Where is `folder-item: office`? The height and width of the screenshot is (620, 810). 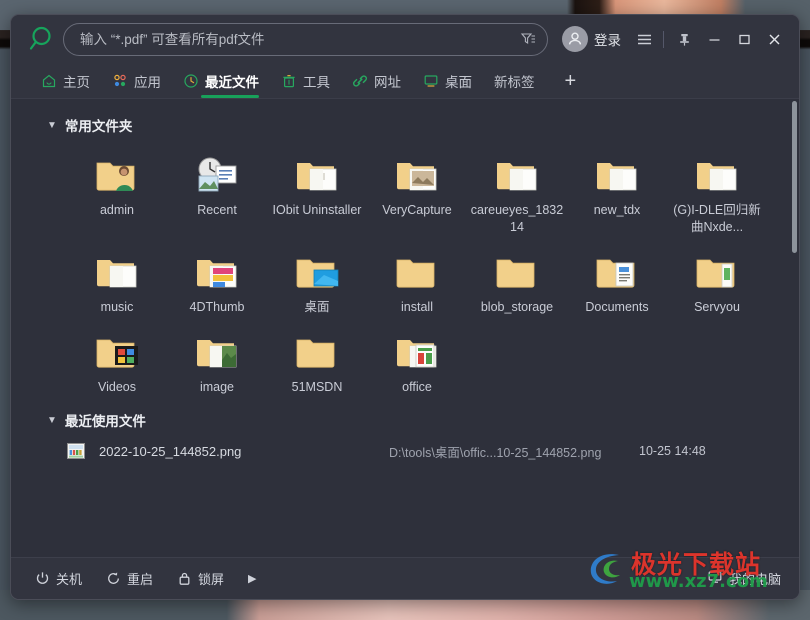 folder-item: office is located at coordinates (417, 360).